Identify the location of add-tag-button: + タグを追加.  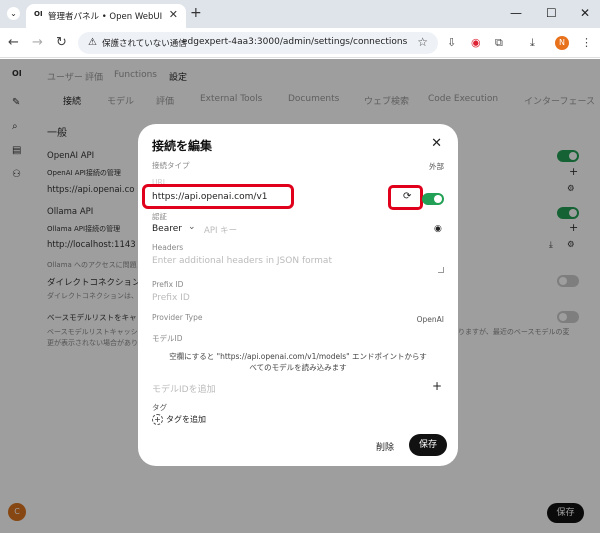
(179, 419).